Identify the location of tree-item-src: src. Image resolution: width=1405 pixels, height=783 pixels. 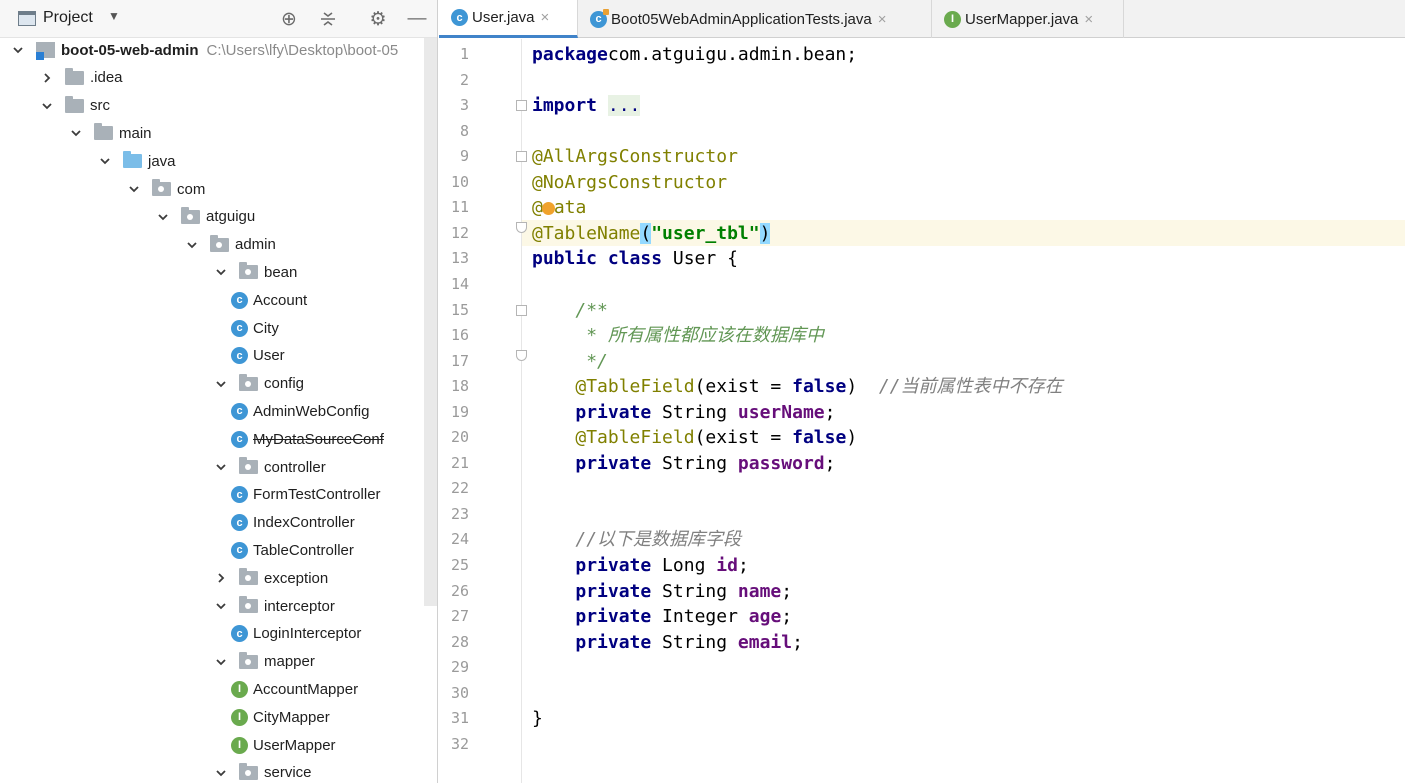
(74, 106).